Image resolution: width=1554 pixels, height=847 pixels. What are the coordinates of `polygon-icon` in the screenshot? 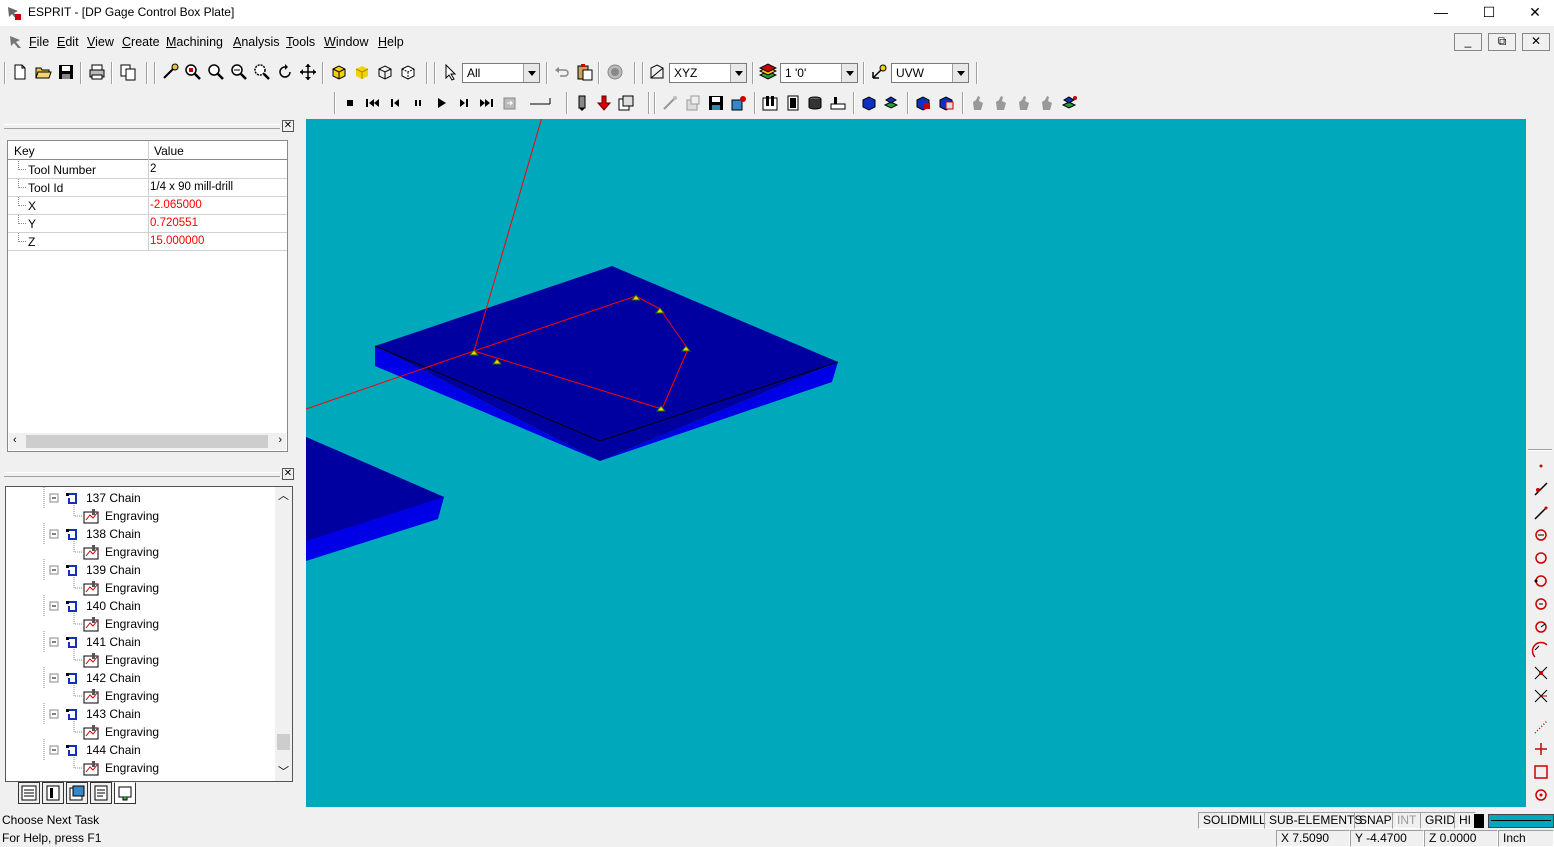 It's located at (1541, 795).